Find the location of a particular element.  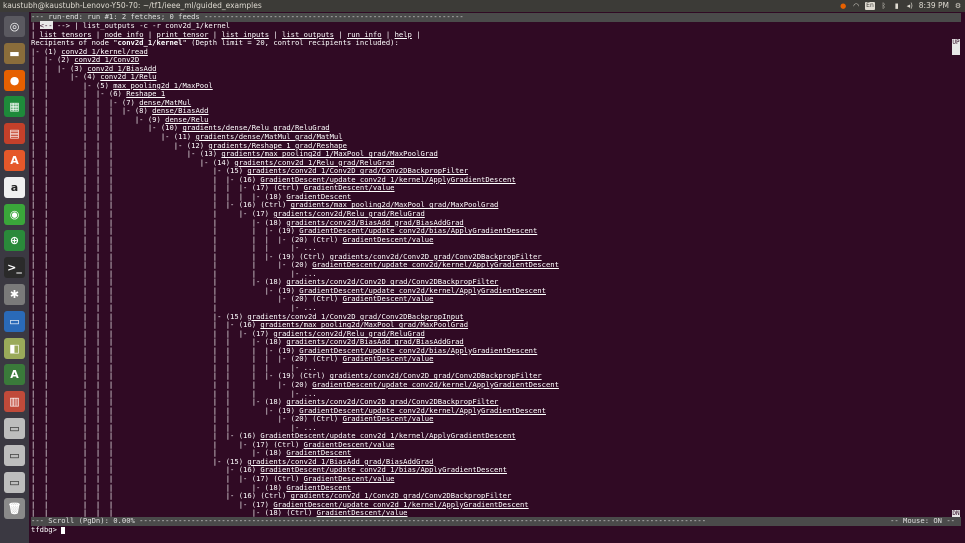

bluetooth-icon: ᛒ is located at coordinates (884, 6).